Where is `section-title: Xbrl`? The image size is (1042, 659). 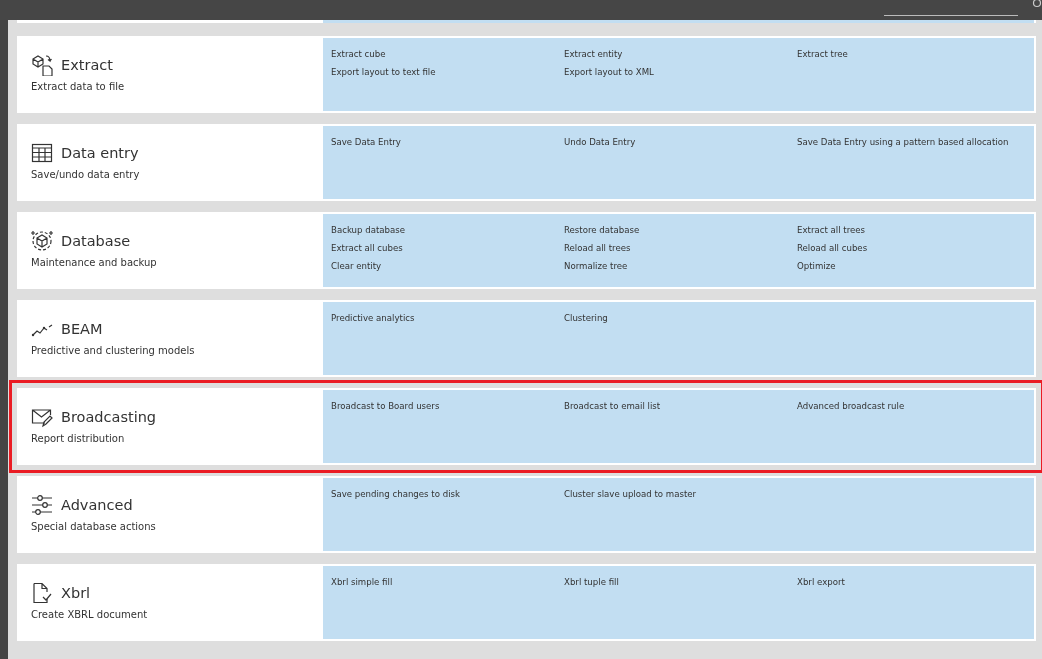
section-title: Xbrl is located at coordinates (76, 593).